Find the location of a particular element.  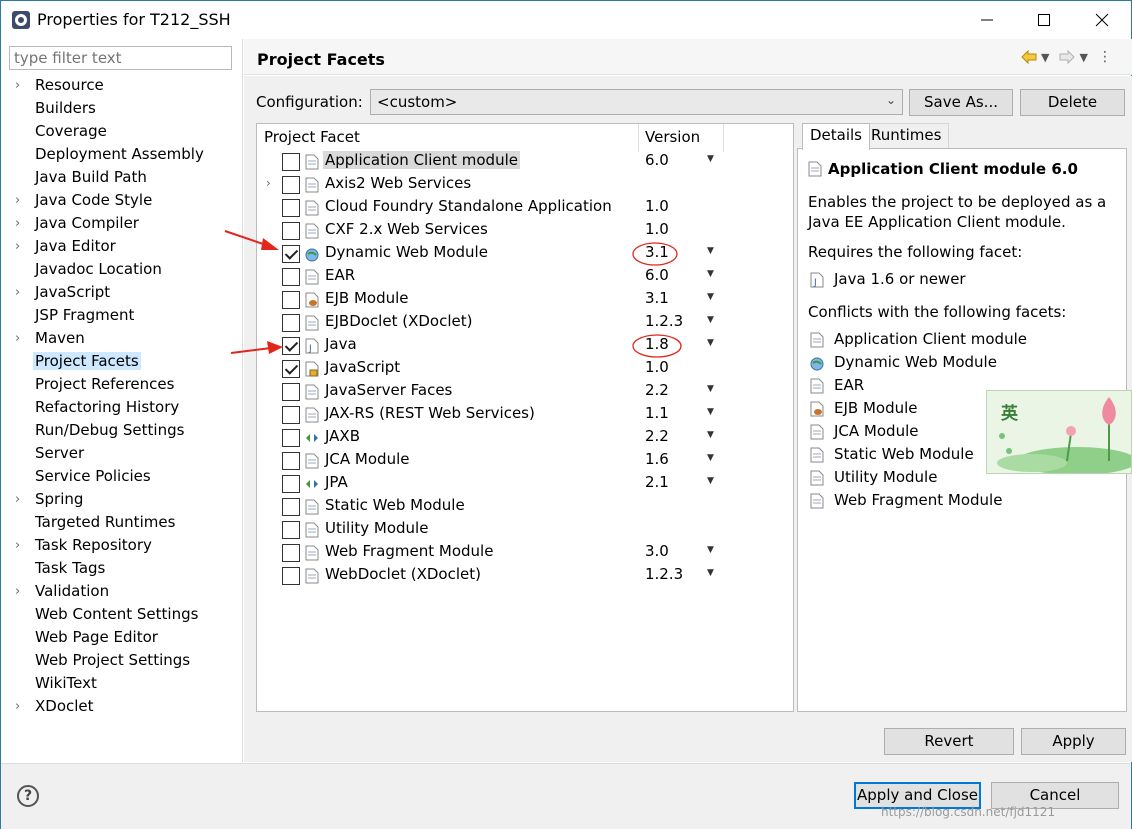

tree-item: › Java Code Style is located at coordinates (122, 201).